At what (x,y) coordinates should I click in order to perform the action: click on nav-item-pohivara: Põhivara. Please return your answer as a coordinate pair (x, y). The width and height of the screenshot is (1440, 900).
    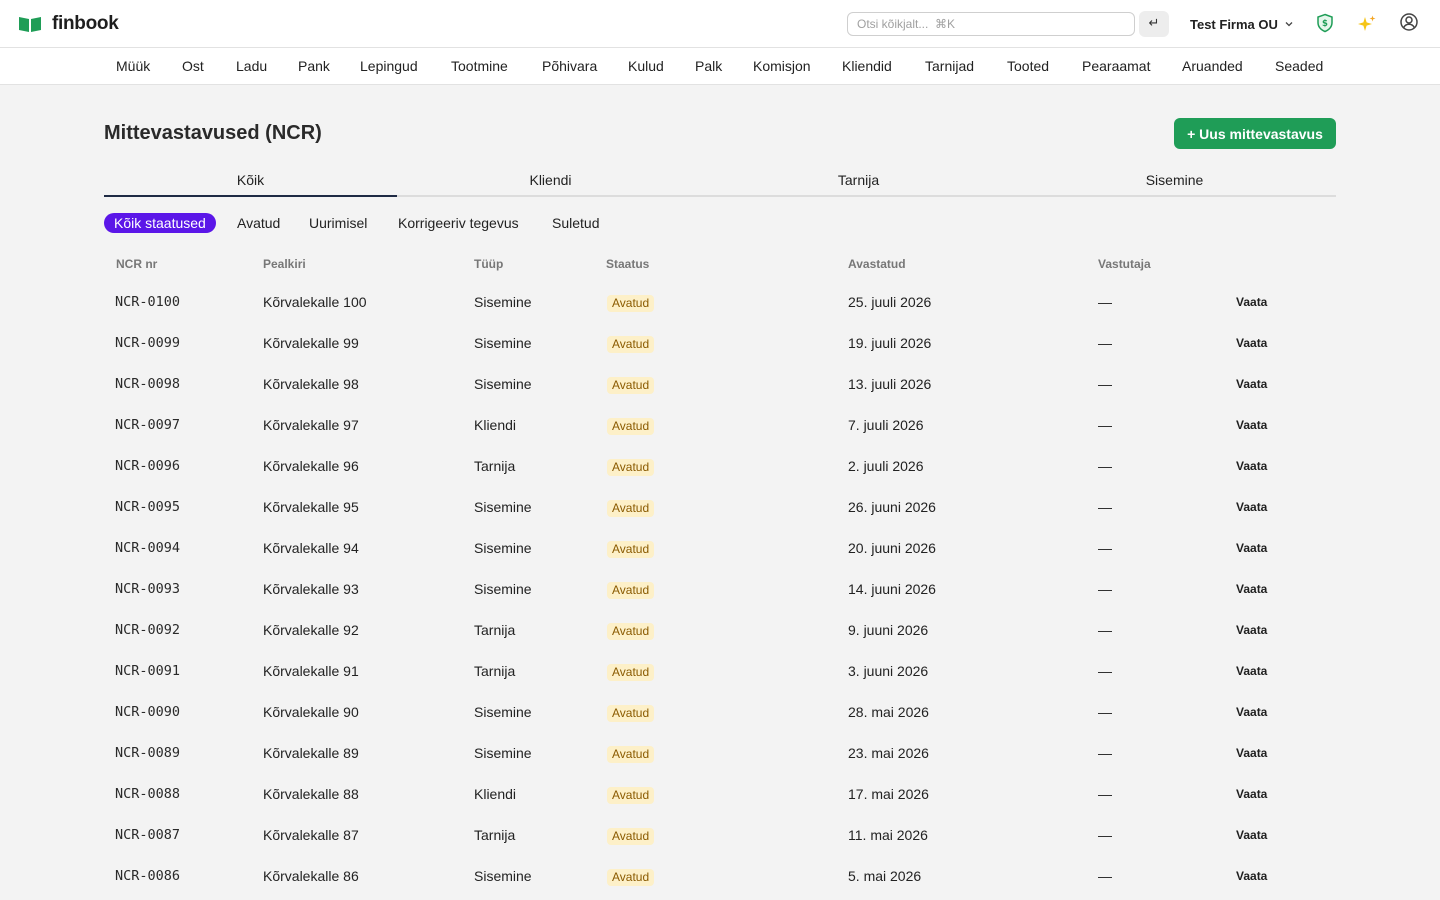
    Looking at the image, I should click on (569, 66).